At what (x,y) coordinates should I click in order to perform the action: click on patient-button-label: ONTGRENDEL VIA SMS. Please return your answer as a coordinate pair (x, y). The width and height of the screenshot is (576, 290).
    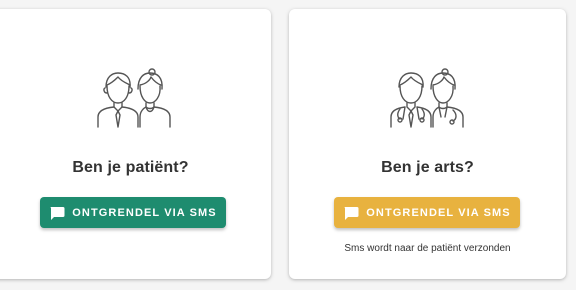
    Looking at the image, I should click on (144, 212).